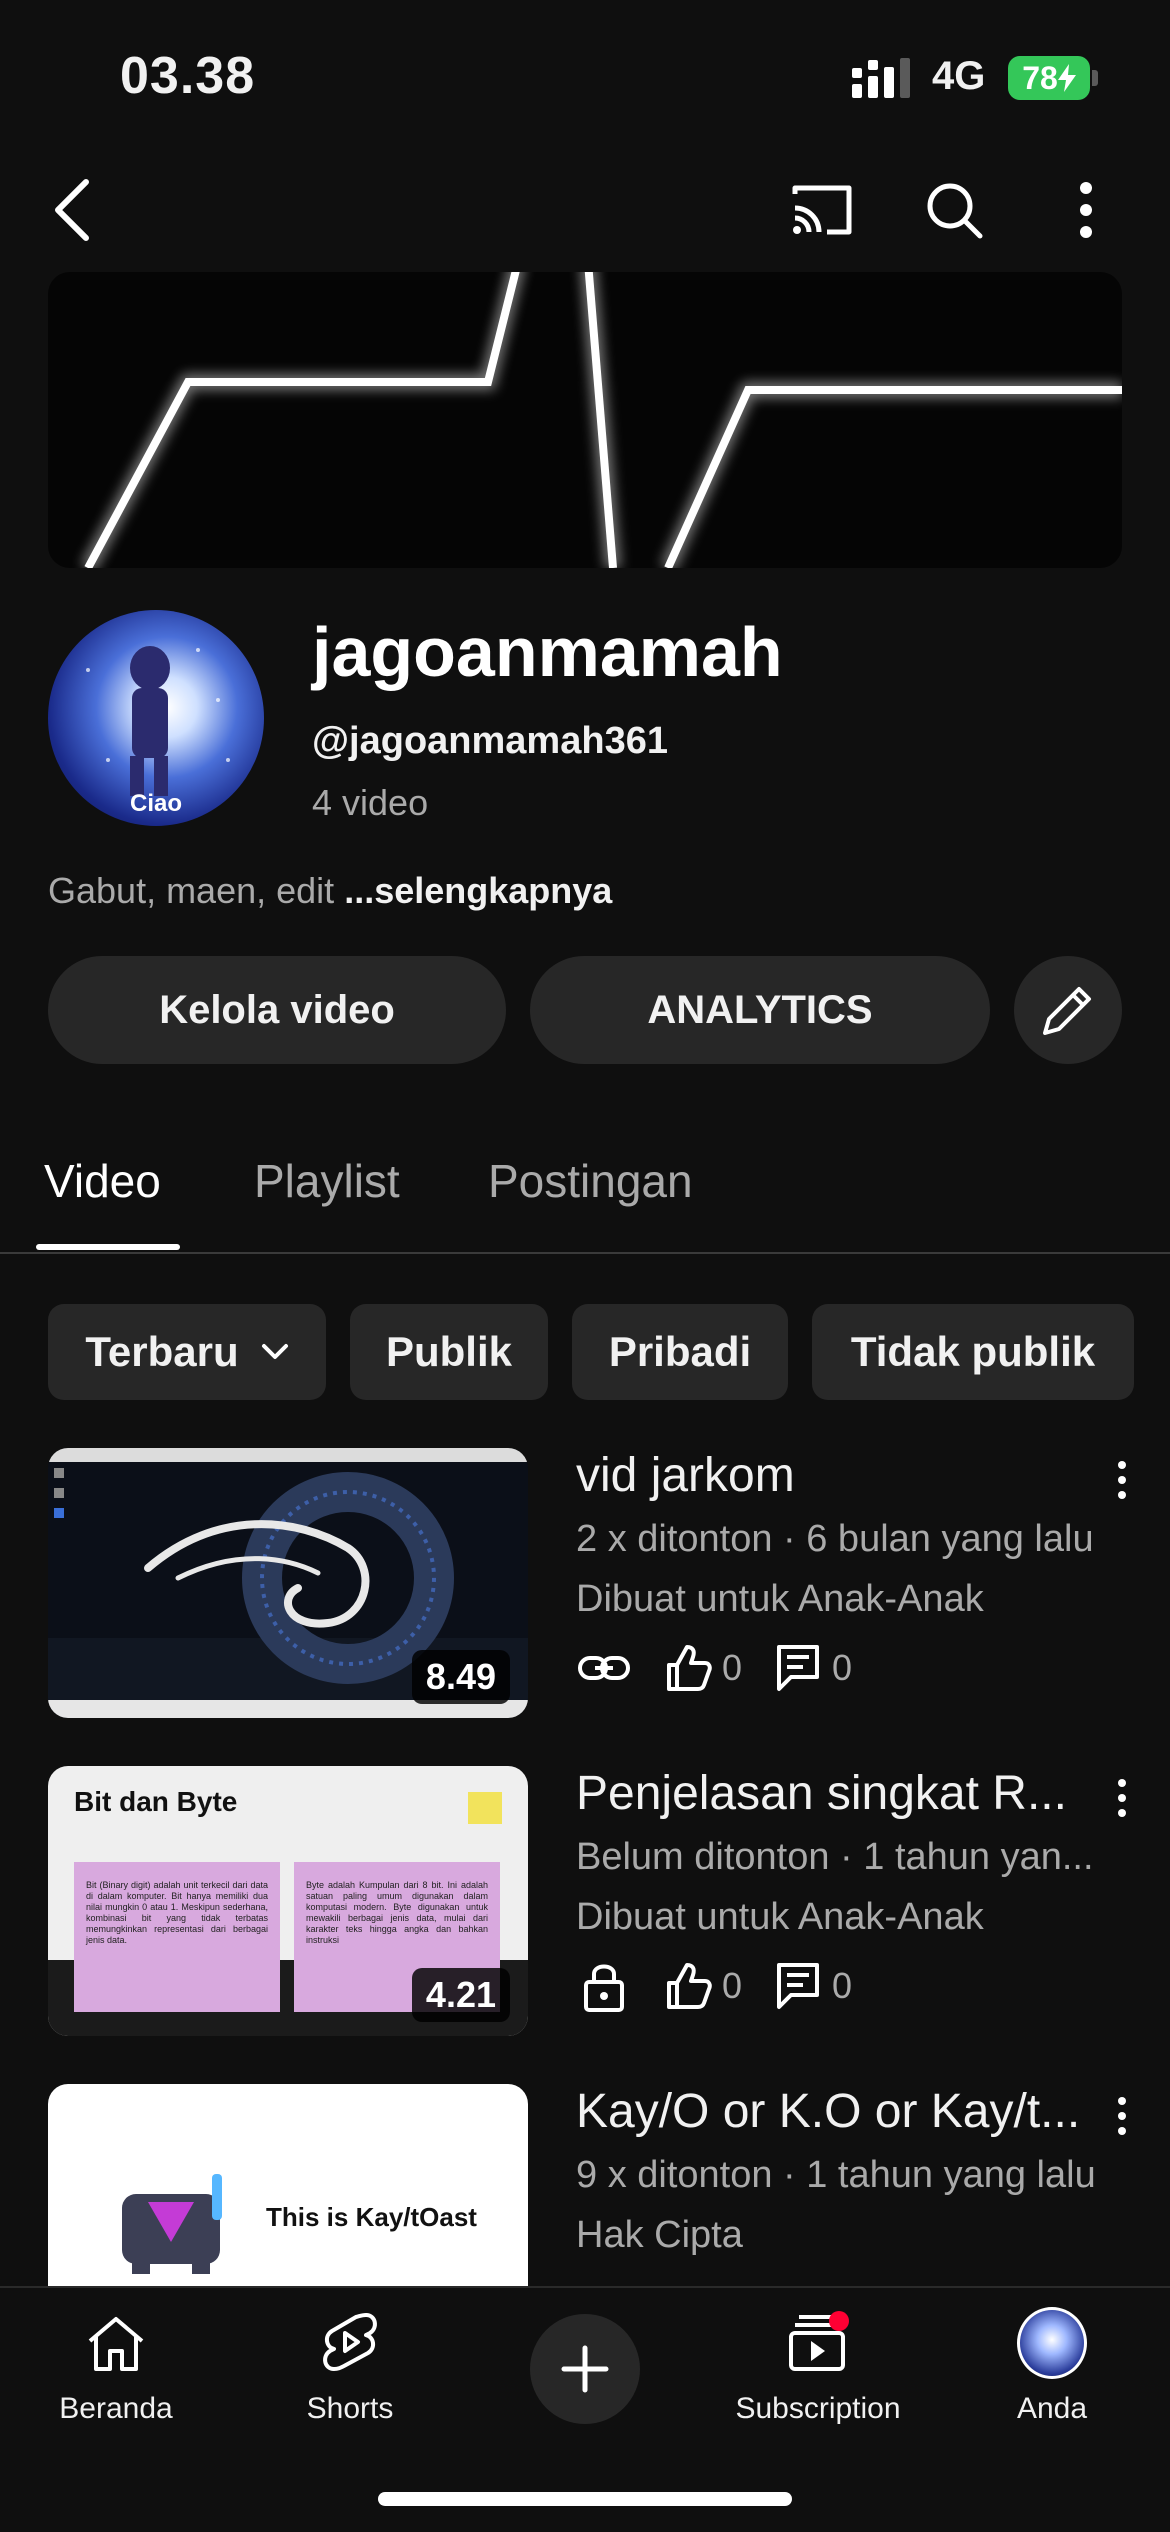 The height and width of the screenshot is (2532, 1170). I want to click on edit-channel-button, so click(1068, 1010).